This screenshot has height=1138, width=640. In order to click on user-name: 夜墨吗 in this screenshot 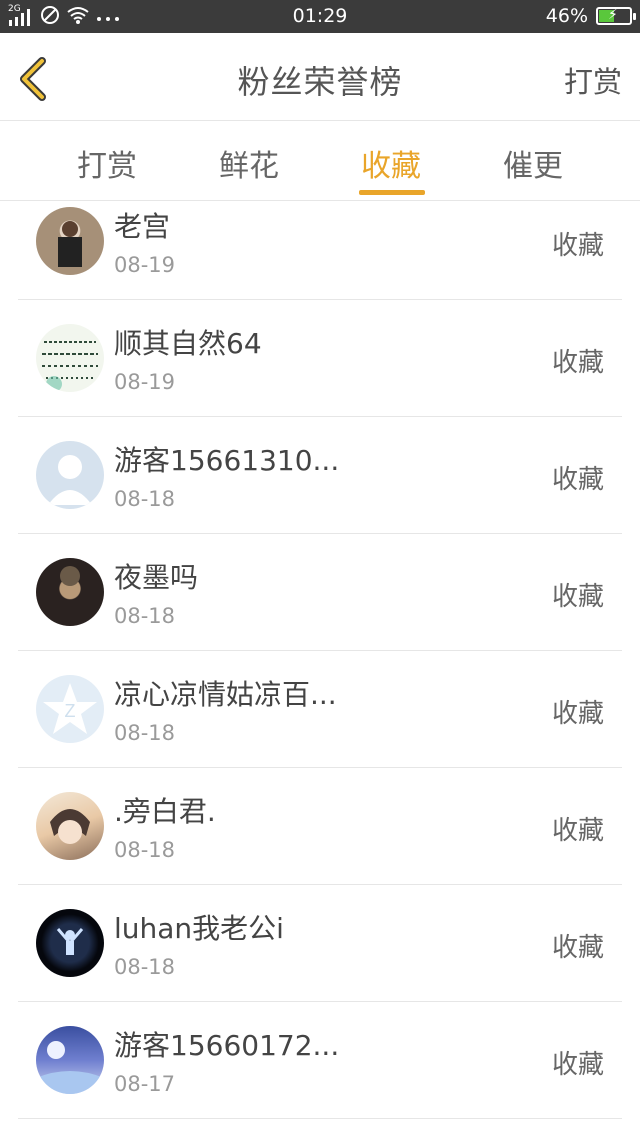, I will do `click(156, 577)`.